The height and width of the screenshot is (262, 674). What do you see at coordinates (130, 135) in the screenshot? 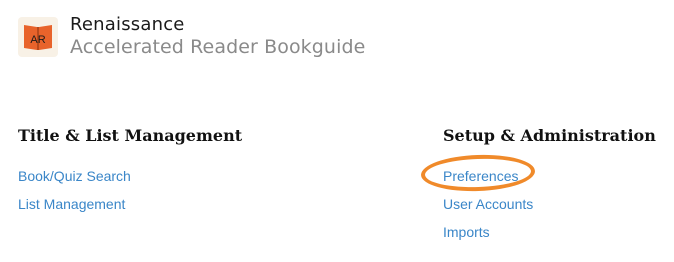
I see `section-title: Title & List Management` at bounding box center [130, 135].